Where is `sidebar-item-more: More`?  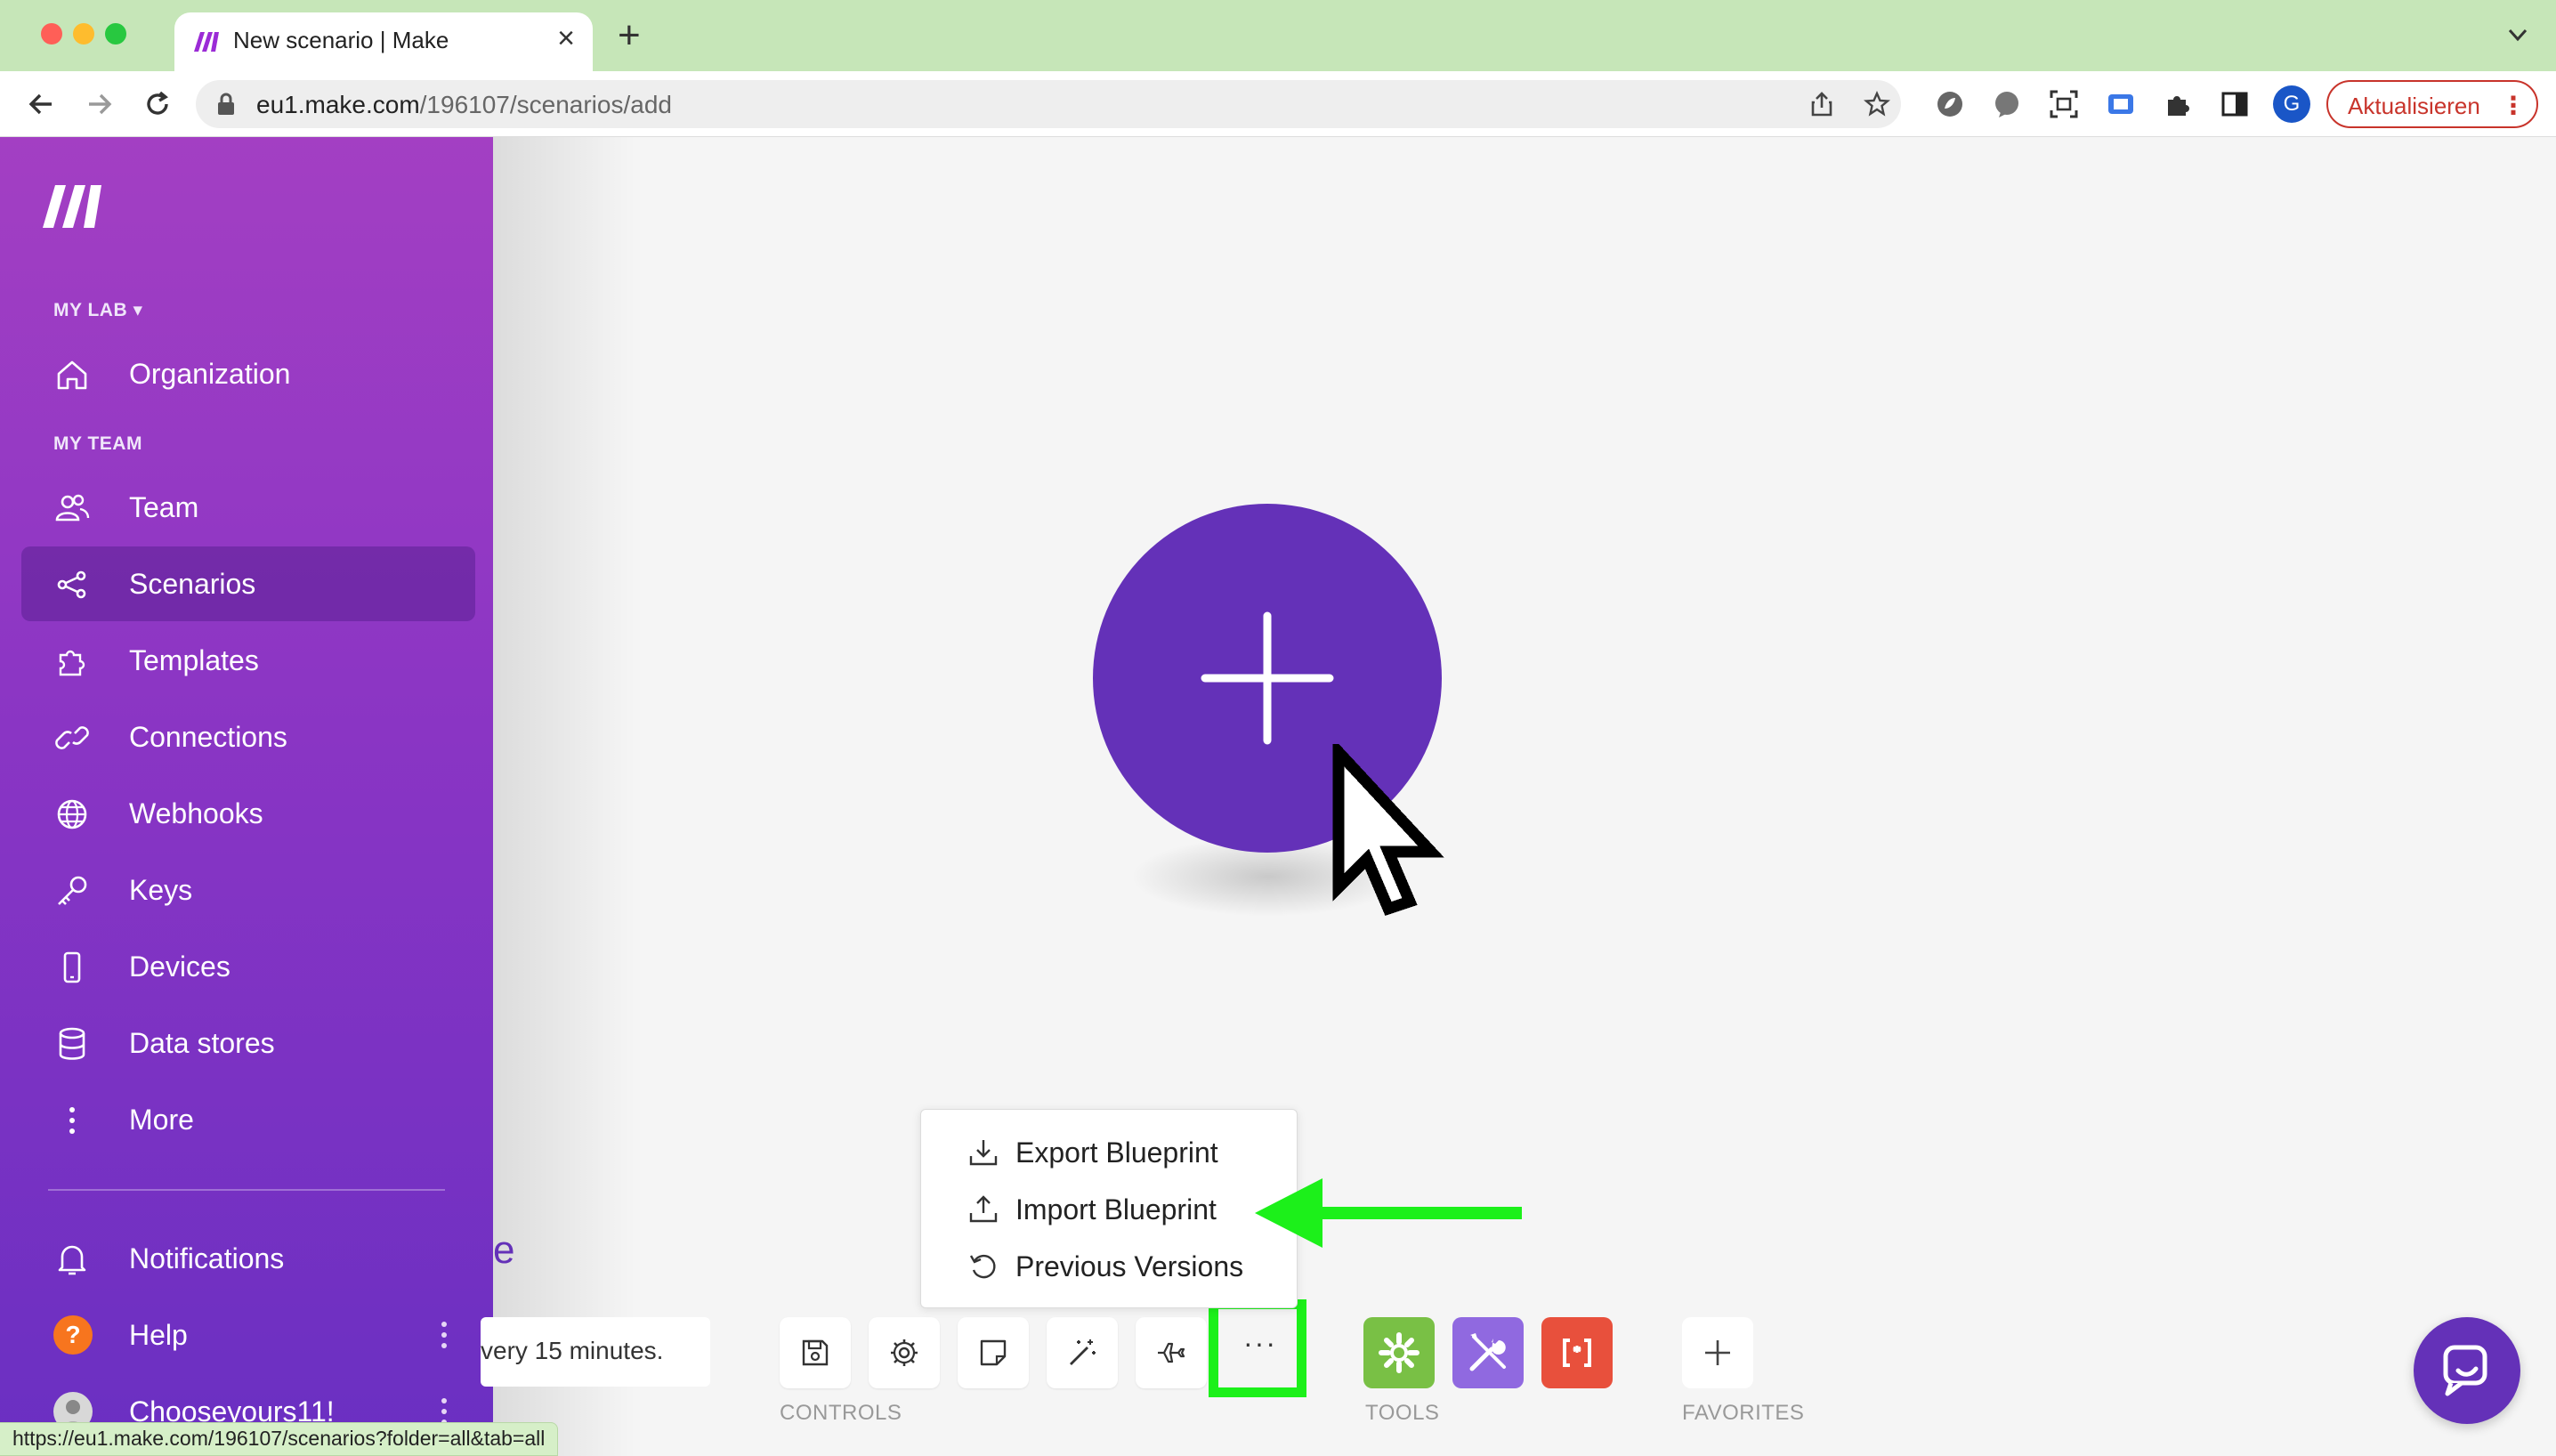 sidebar-item-more: More is located at coordinates (248, 1119).